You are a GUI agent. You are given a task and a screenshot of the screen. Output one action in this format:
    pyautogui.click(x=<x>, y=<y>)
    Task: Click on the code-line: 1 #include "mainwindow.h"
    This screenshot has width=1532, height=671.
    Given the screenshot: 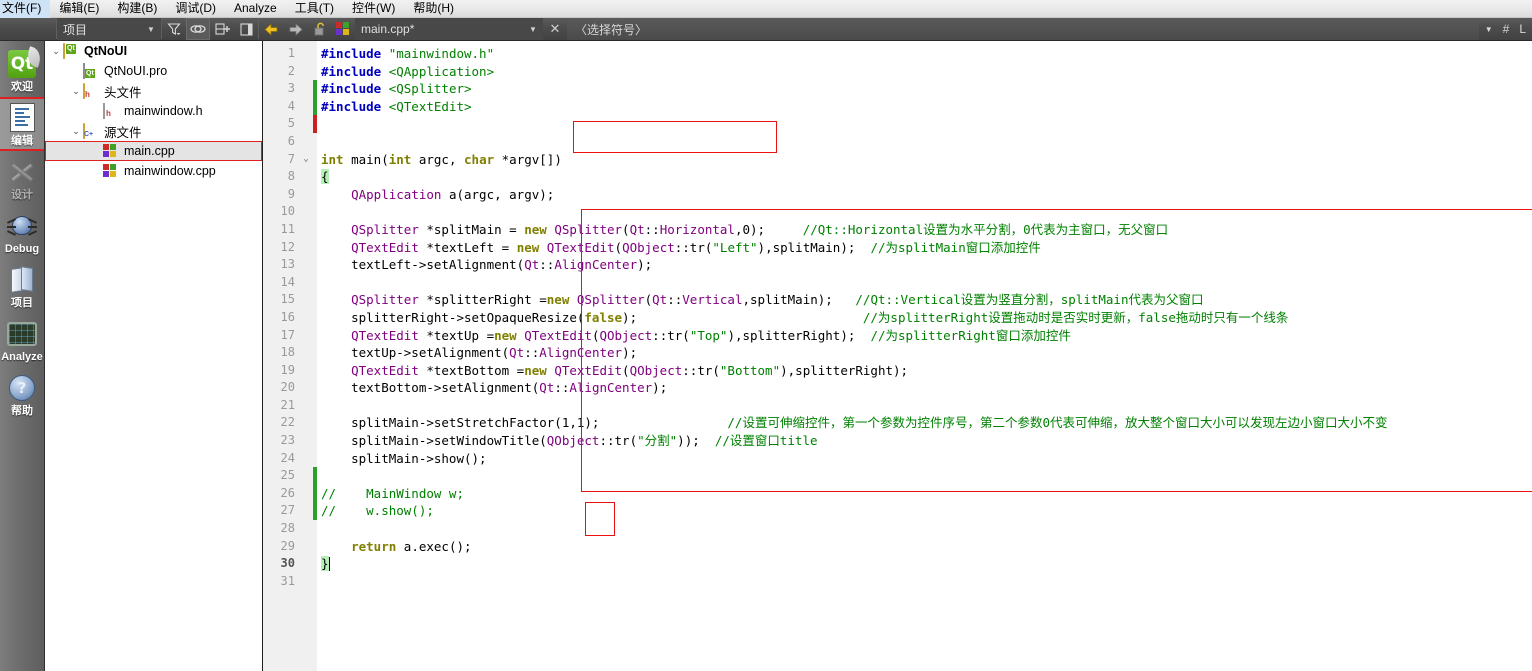 What is the action you would take?
    pyautogui.click(x=897, y=54)
    